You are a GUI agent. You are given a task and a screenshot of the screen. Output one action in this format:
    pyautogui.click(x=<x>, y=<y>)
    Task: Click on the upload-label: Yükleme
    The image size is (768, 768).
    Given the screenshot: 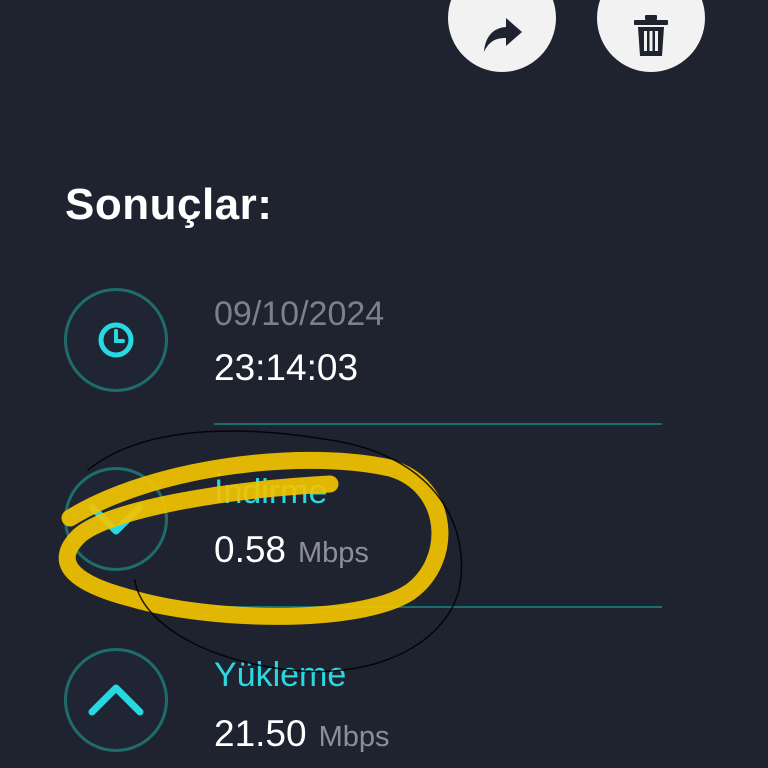 What is the action you would take?
    pyautogui.click(x=280, y=675)
    